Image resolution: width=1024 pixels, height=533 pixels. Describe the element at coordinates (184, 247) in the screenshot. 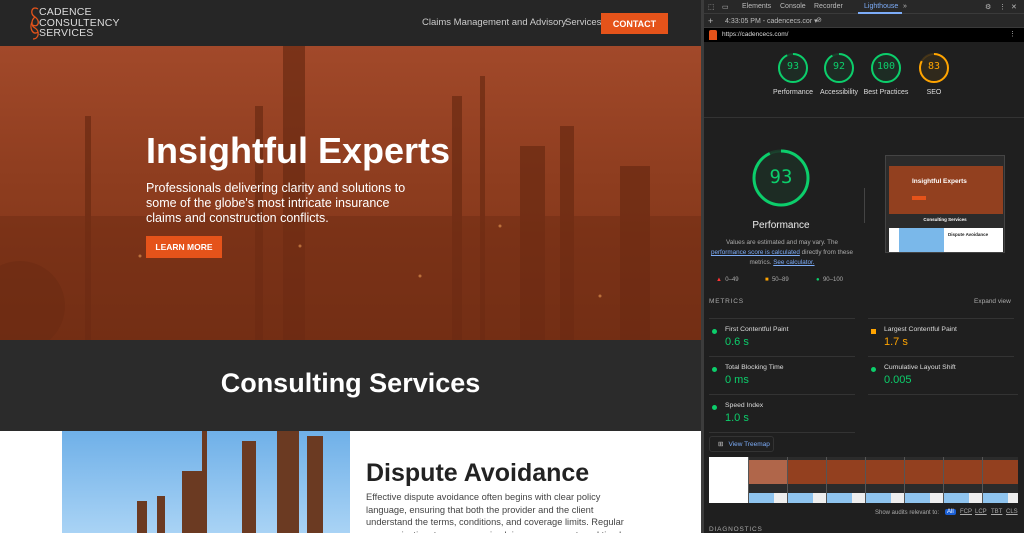

I see `learn-more-button: LEARN MORE` at that location.